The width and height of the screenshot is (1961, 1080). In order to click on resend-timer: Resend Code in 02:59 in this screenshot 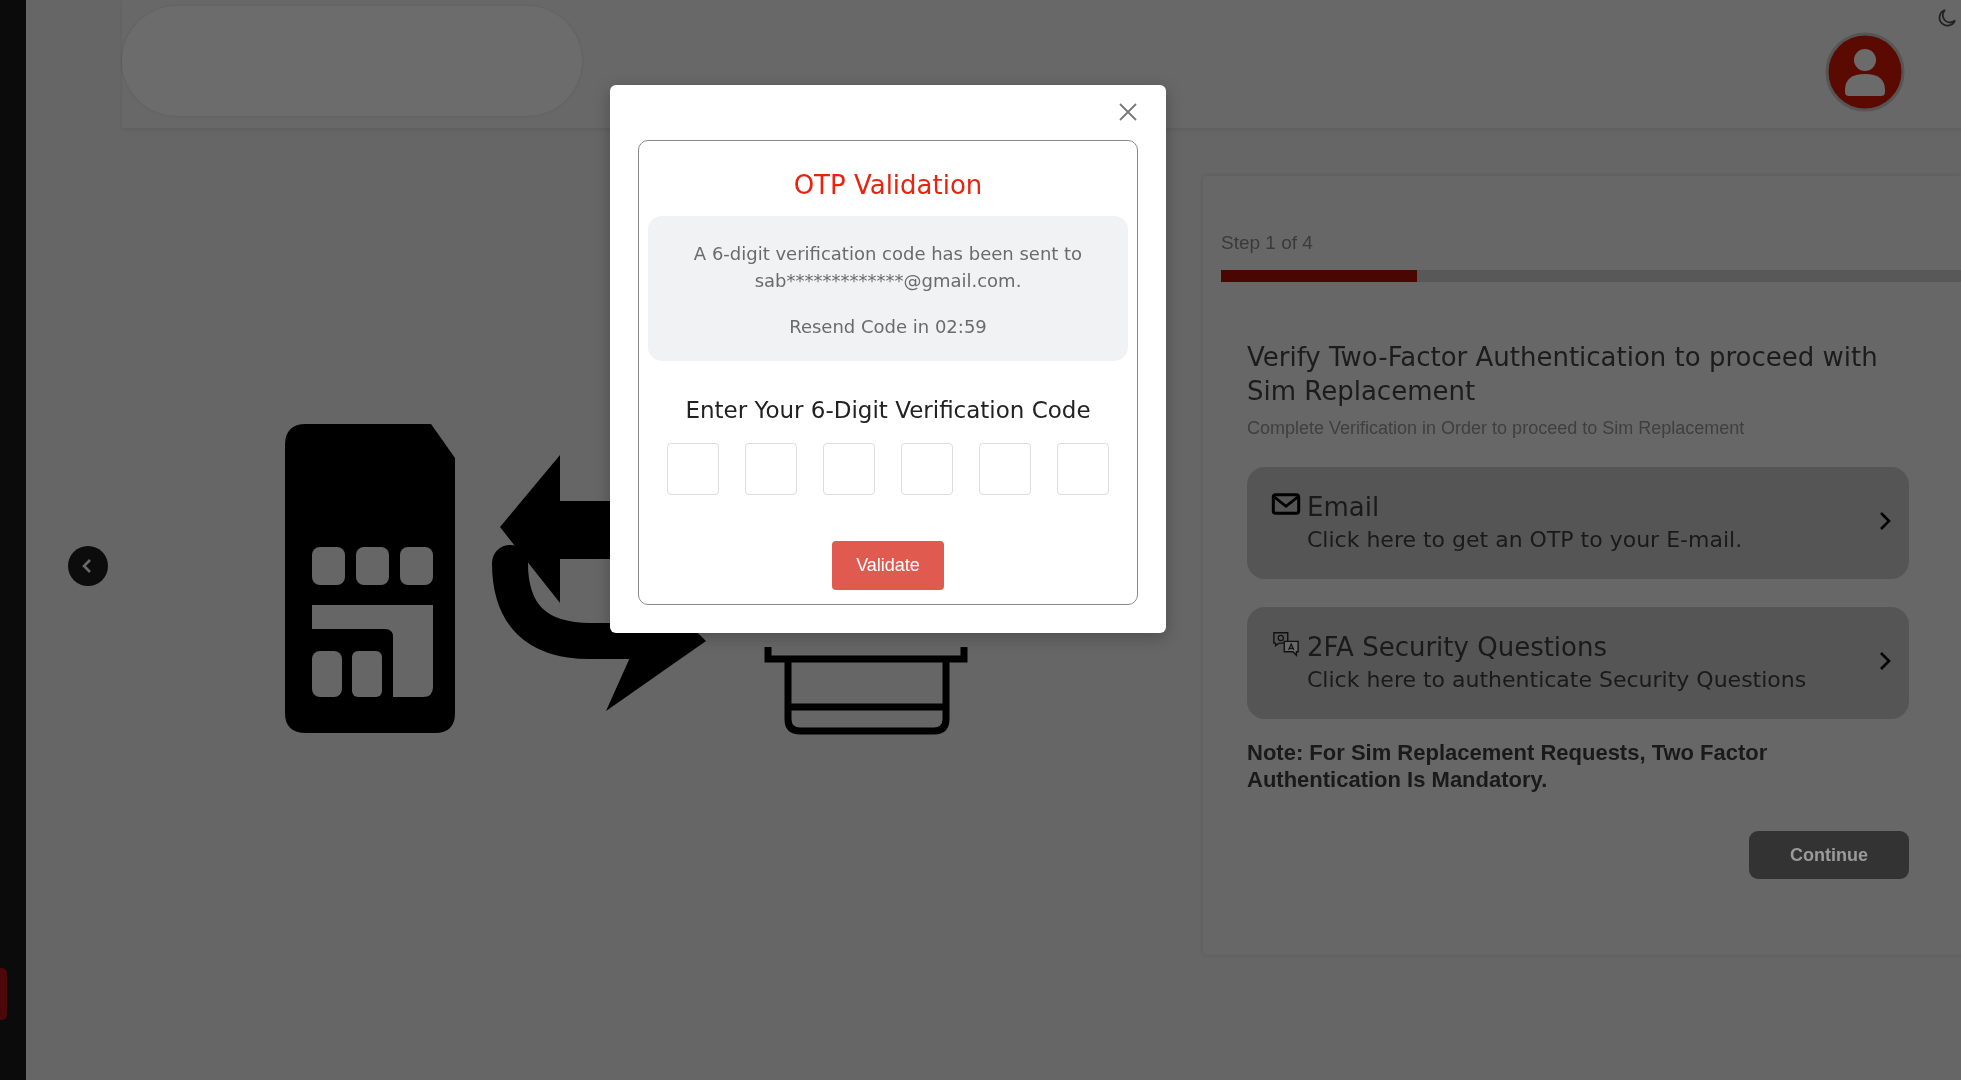, I will do `click(888, 326)`.